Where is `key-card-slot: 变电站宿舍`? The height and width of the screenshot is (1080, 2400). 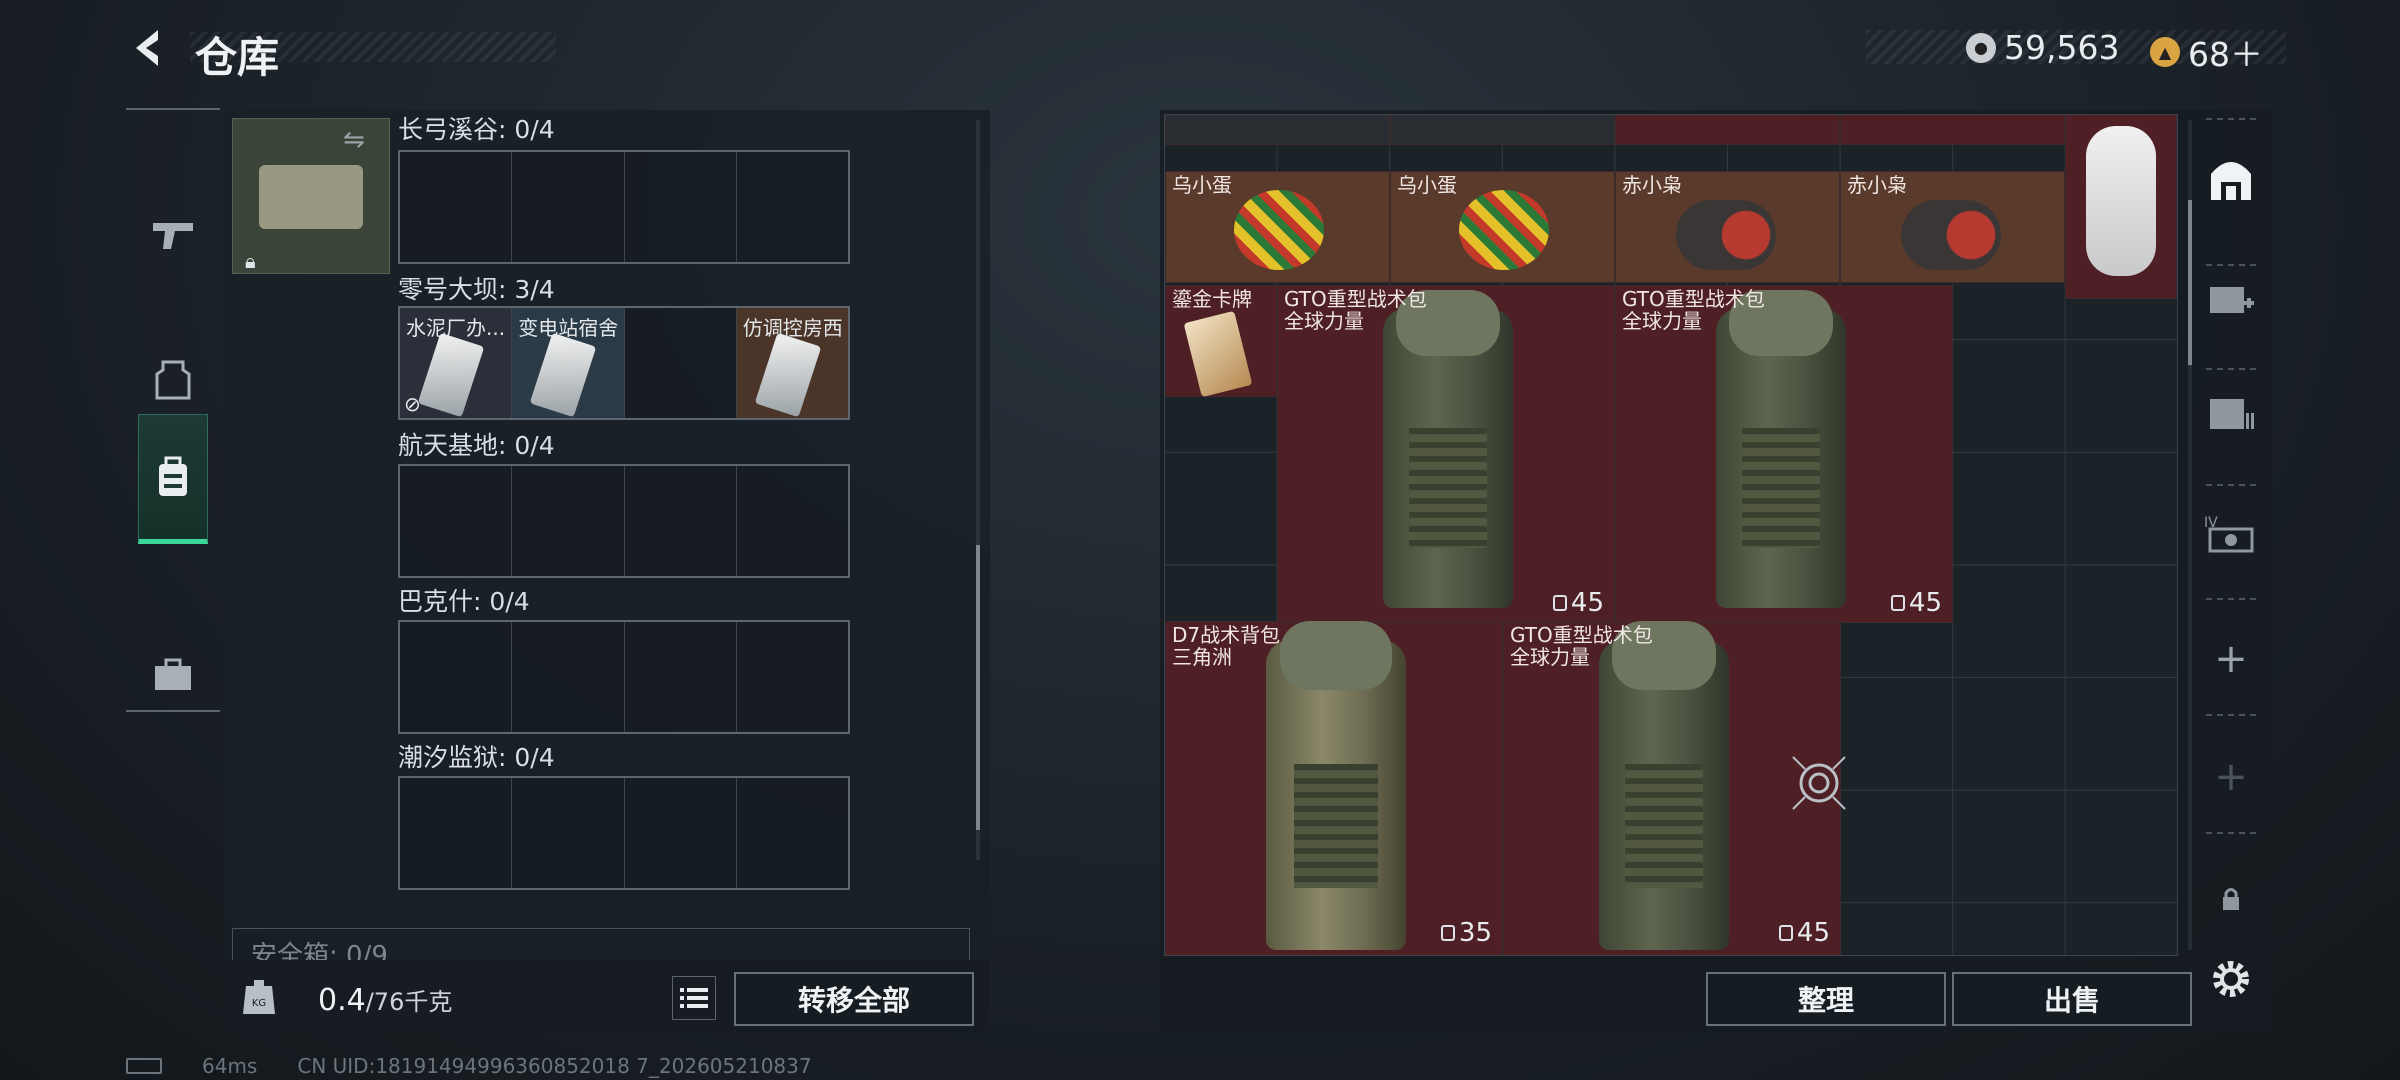 key-card-slot: 变电站宿舍 is located at coordinates (568, 363).